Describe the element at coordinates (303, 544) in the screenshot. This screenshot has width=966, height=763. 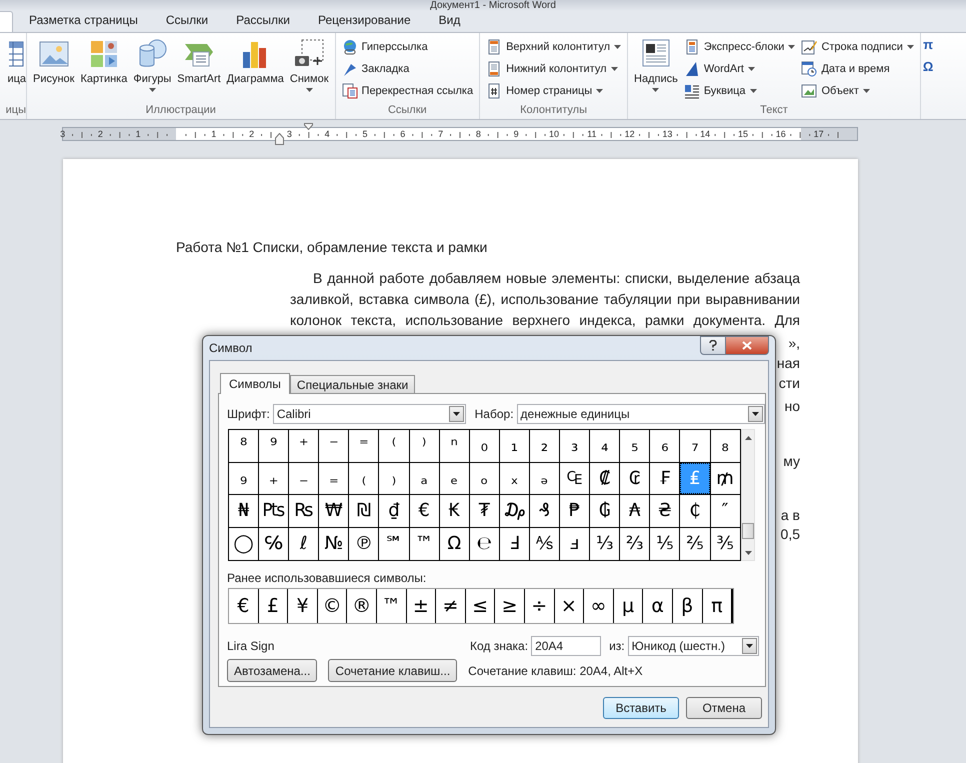
I see `symbol-cell: ℓ` at that location.